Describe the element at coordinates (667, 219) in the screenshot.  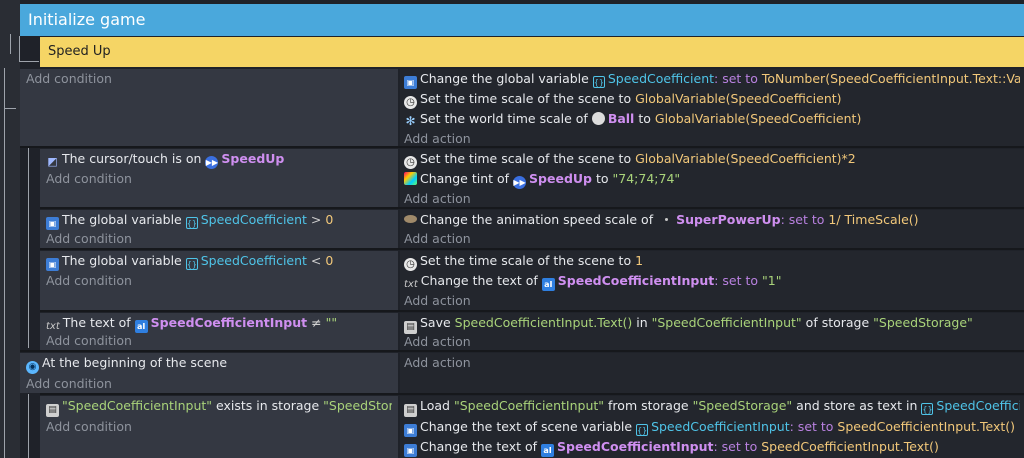
I see `object-dot-icon` at that location.